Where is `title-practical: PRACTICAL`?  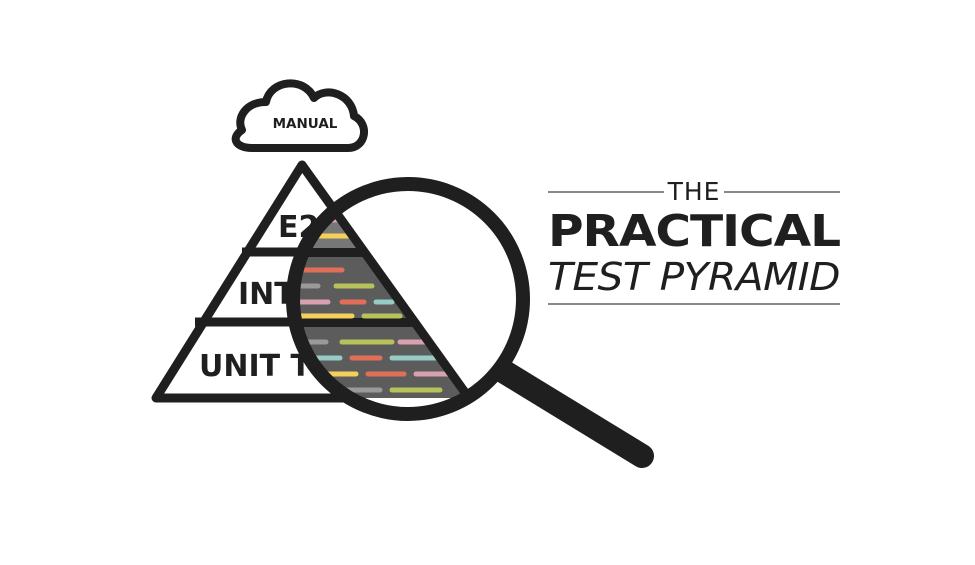 title-practical: PRACTICAL is located at coordinates (694, 231).